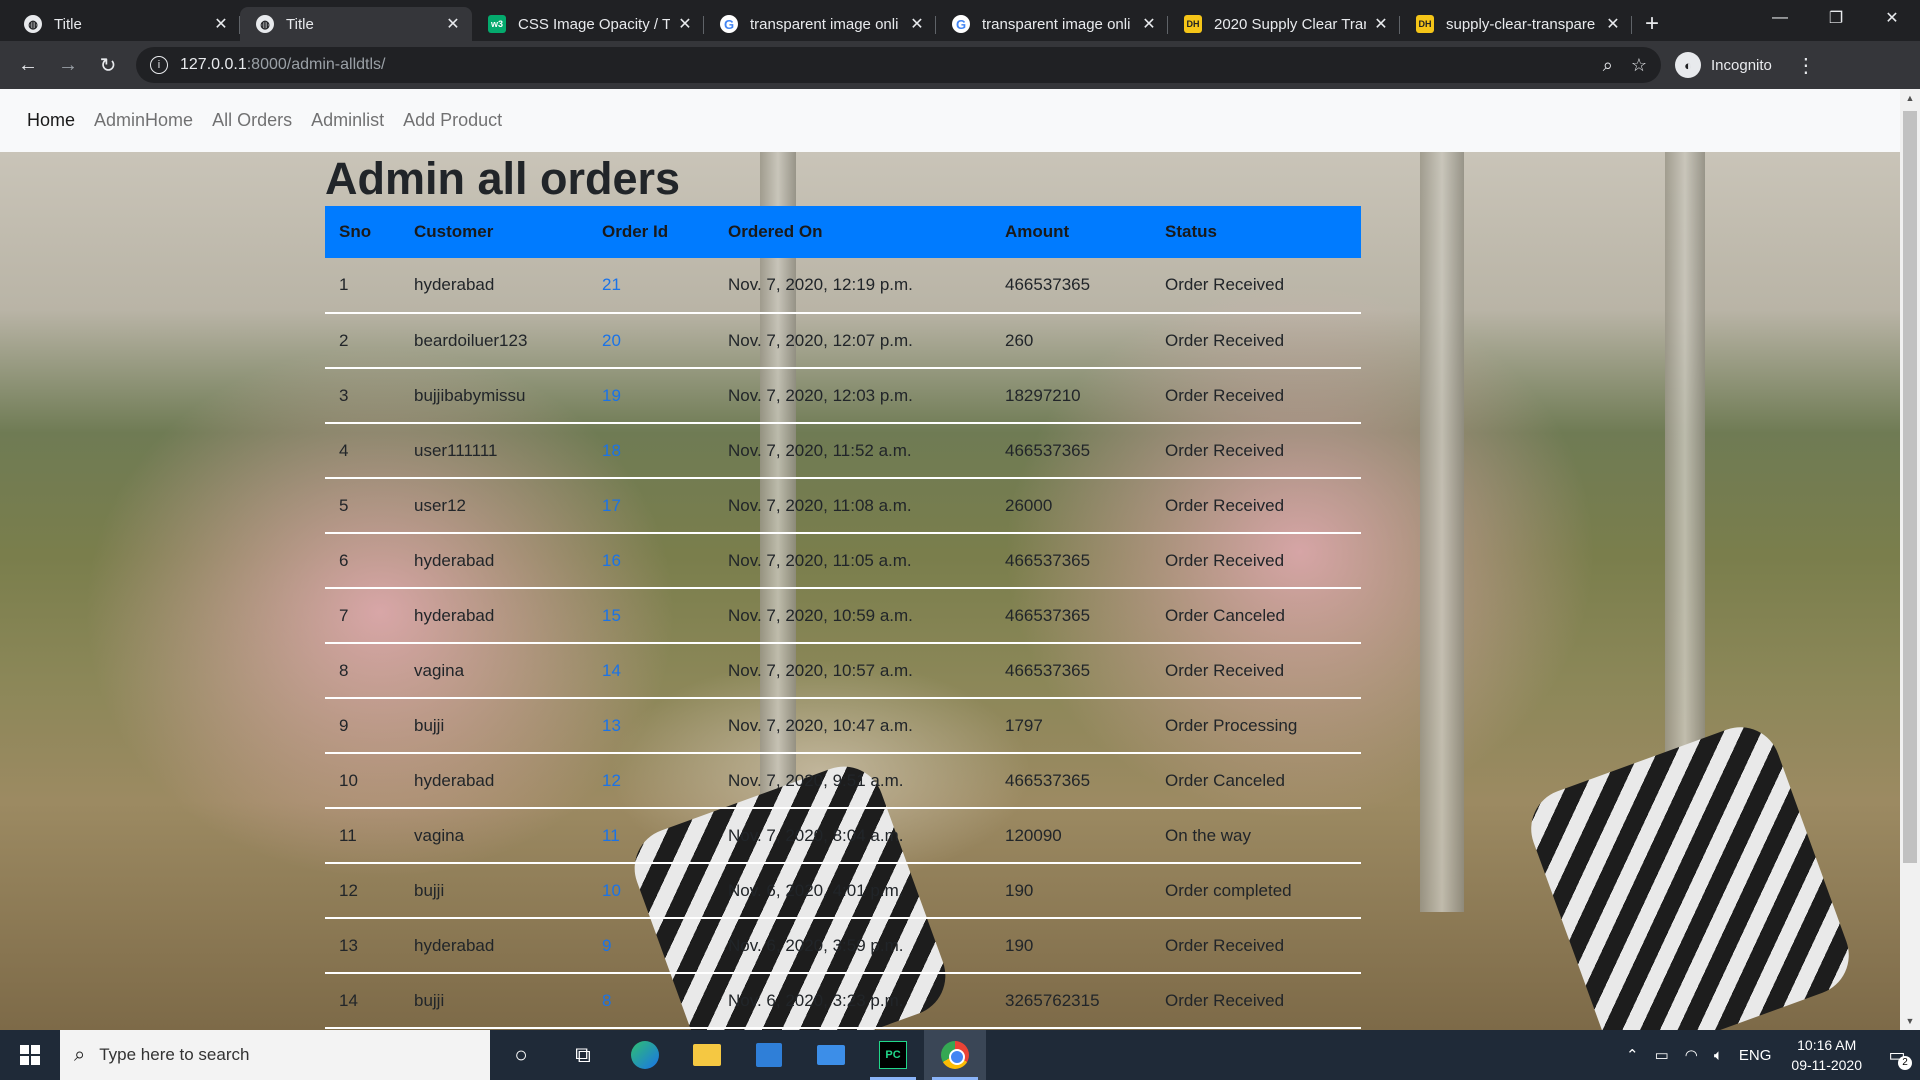  What do you see at coordinates (1632, 1055) in the screenshot?
I see `chevron-up-icon: ⌃` at bounding box center [1632, 1055].